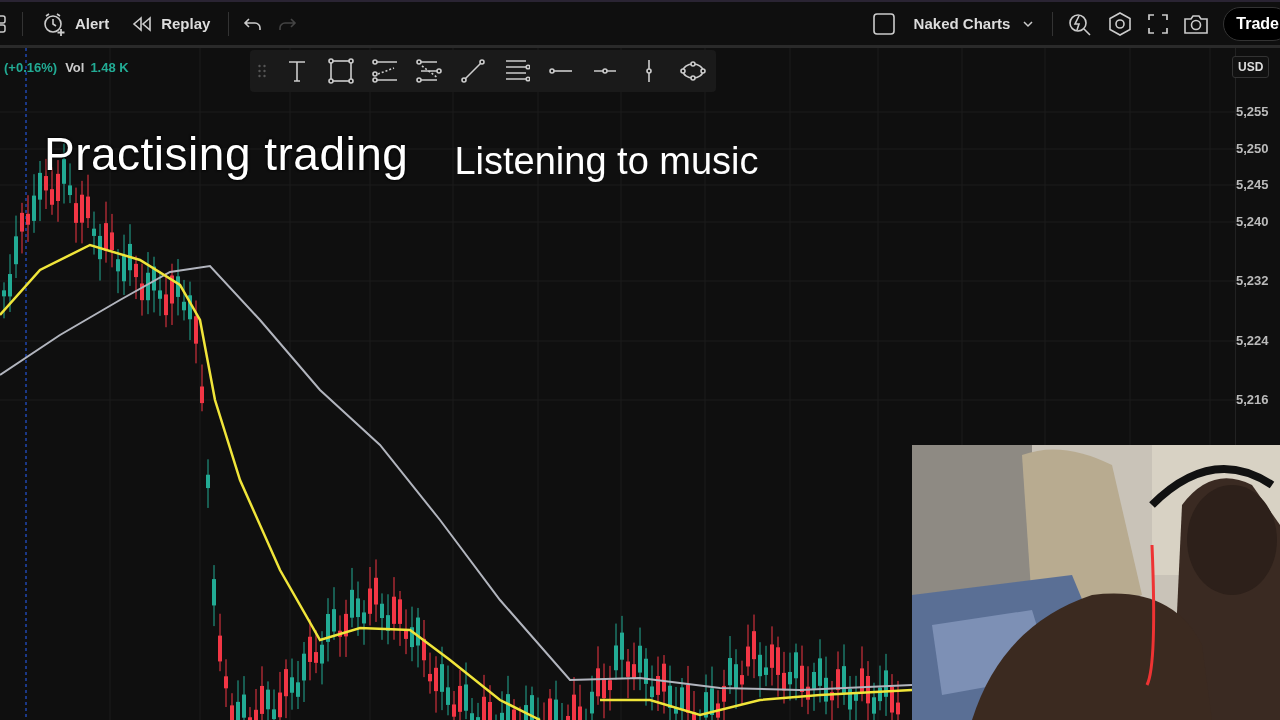 This screenshot has height=720, width=1280. What do you see at coordinates (429, 71) in the screenshot?
I see `regression-tool-icon` at bounding box center [429, 71].